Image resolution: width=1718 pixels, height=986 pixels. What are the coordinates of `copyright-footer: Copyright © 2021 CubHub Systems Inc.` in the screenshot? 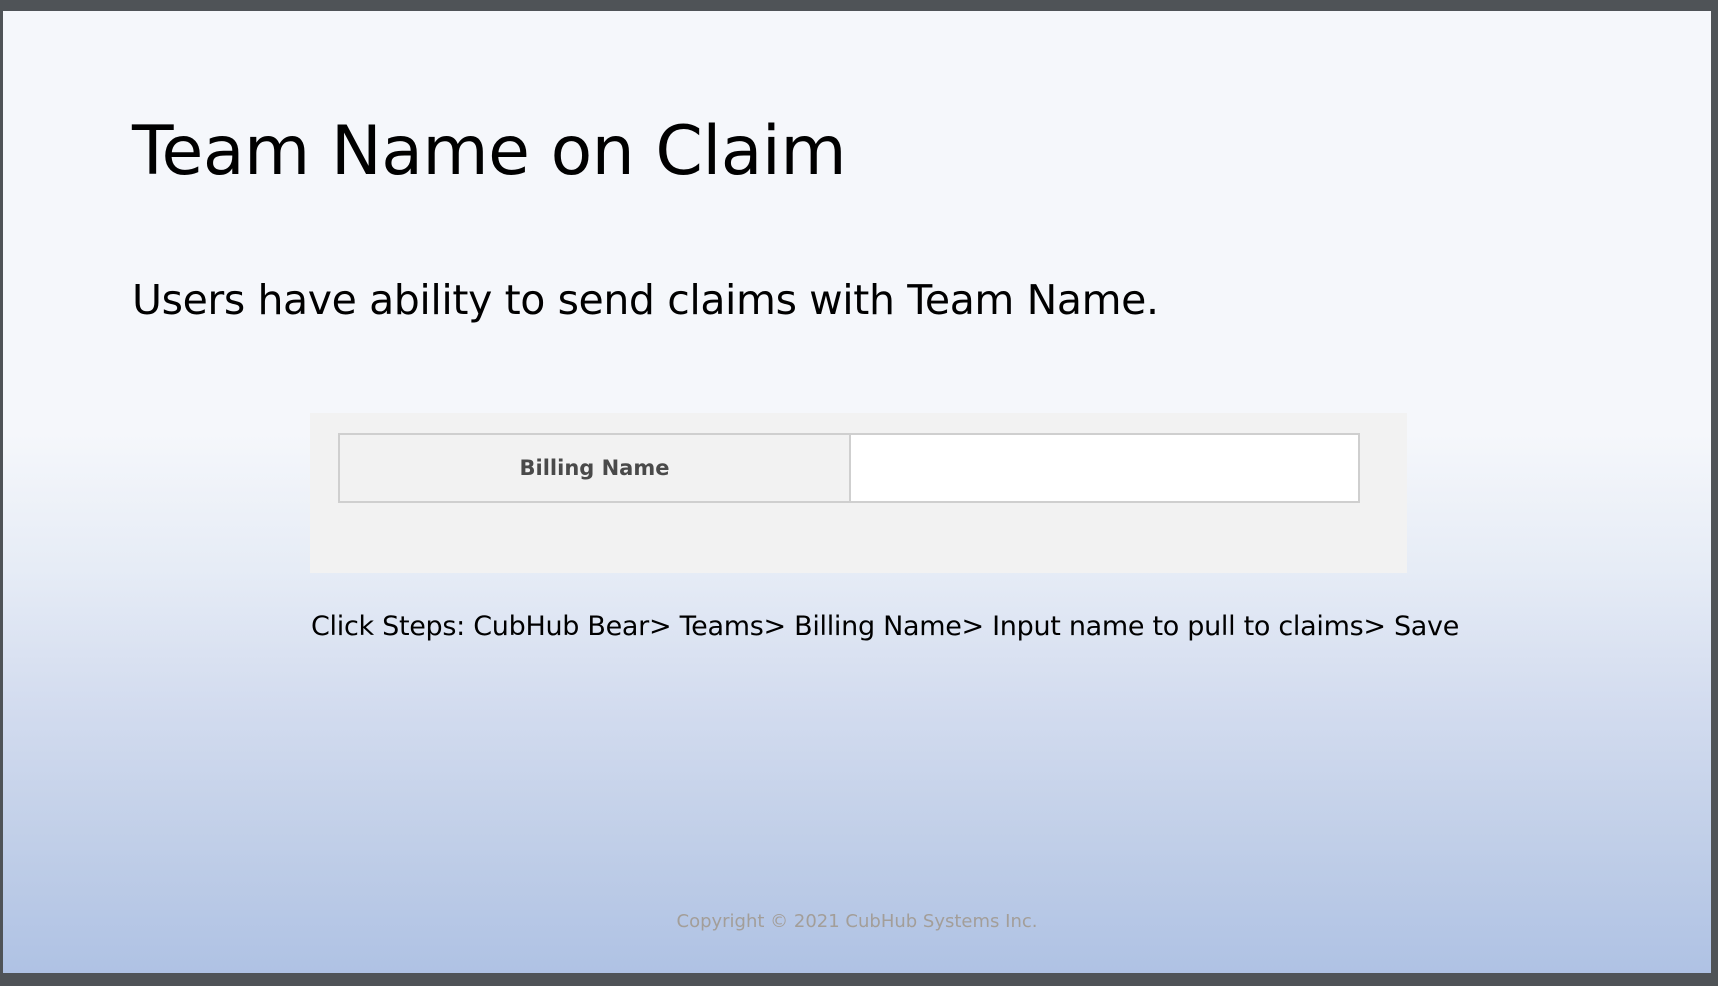 It's located at (857, 921).